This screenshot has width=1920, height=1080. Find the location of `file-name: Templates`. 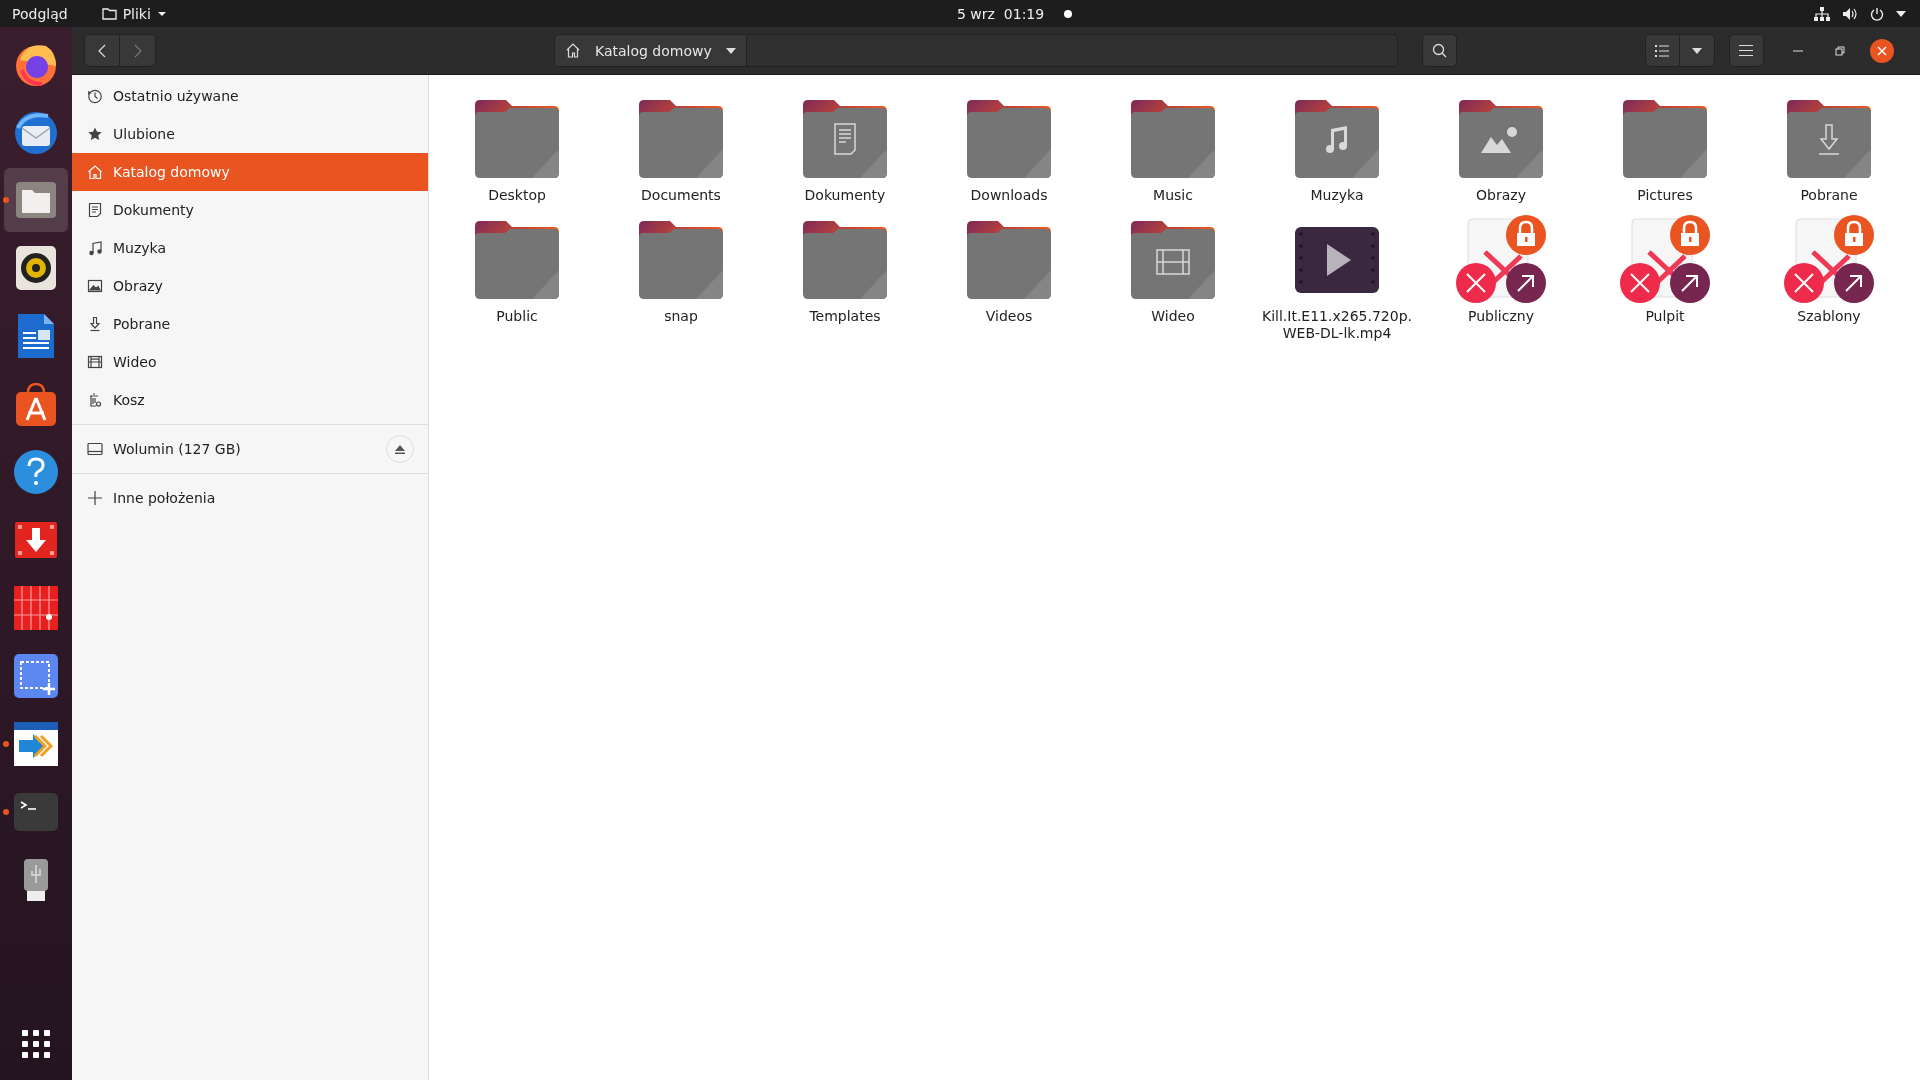

file-name: Templates is located at coordinates (845, 316).